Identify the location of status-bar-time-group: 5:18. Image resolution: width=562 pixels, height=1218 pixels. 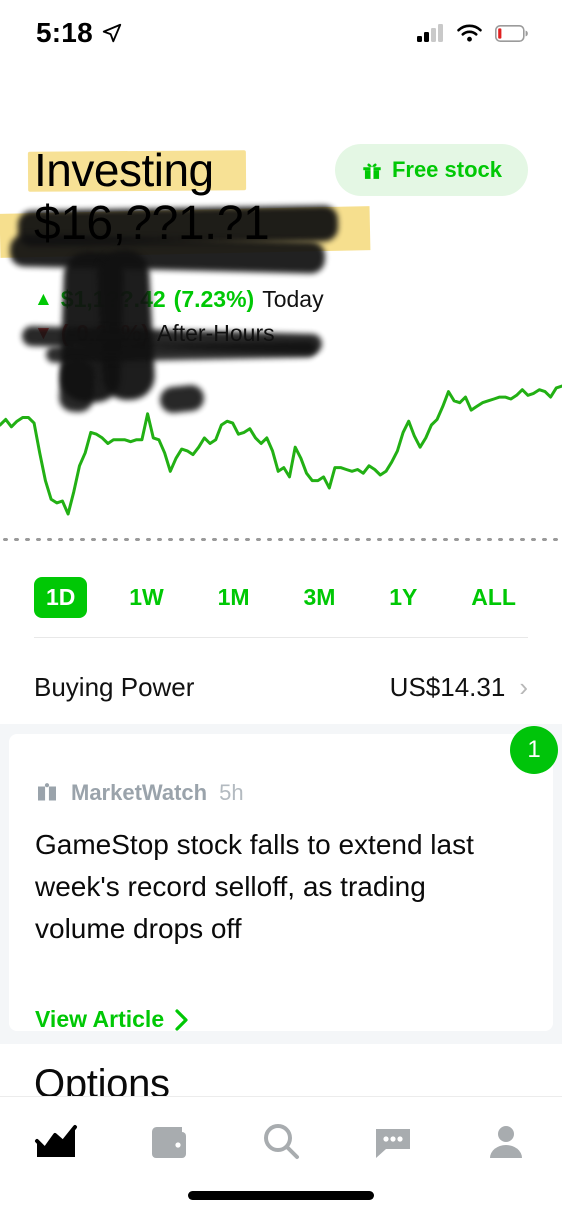
(79, 33).